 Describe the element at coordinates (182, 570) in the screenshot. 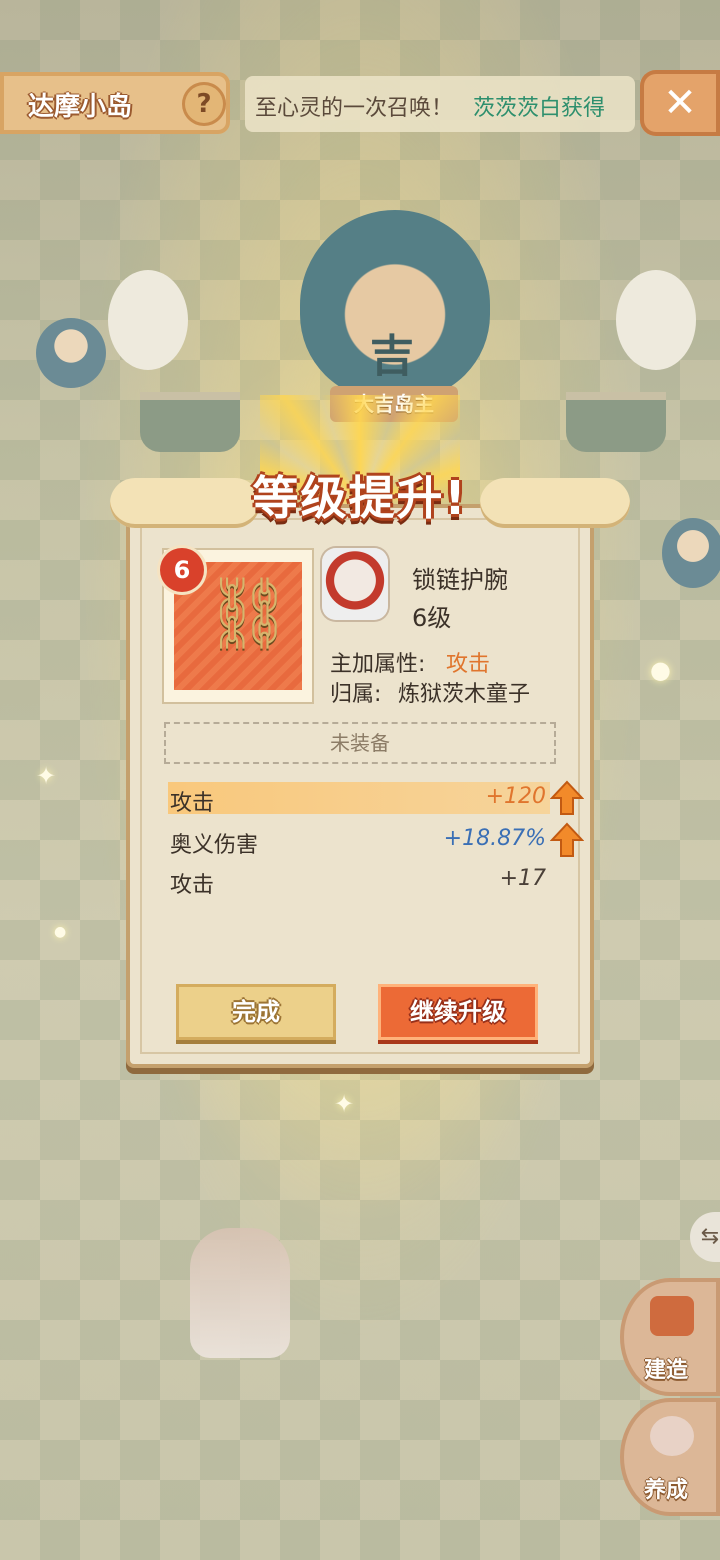

I see `item-level-badge: 6` at that location.